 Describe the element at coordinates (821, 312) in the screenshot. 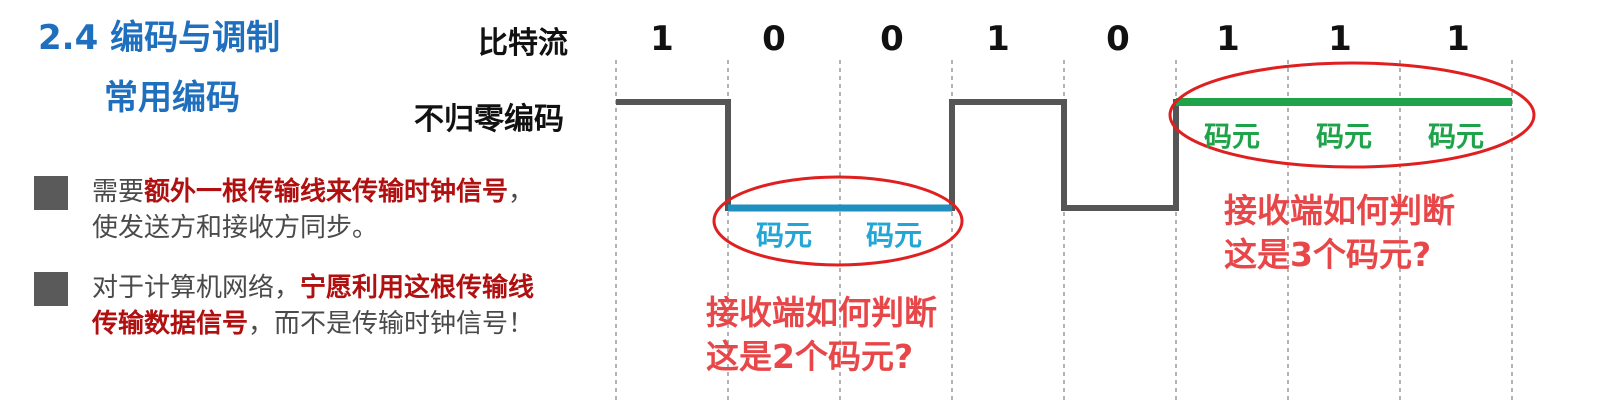

I see `question-two-line-1: 接收端如何判断` at that location.